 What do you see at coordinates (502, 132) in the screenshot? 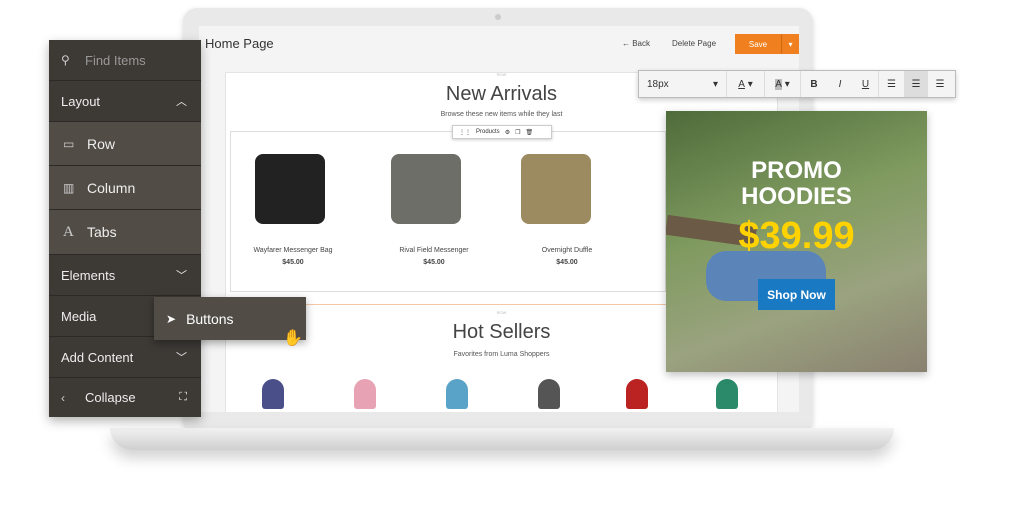
I see `products-toolbar: ⋮⋮ Products ⚙ ❐ 🗑` at bounding box center [502, 132].